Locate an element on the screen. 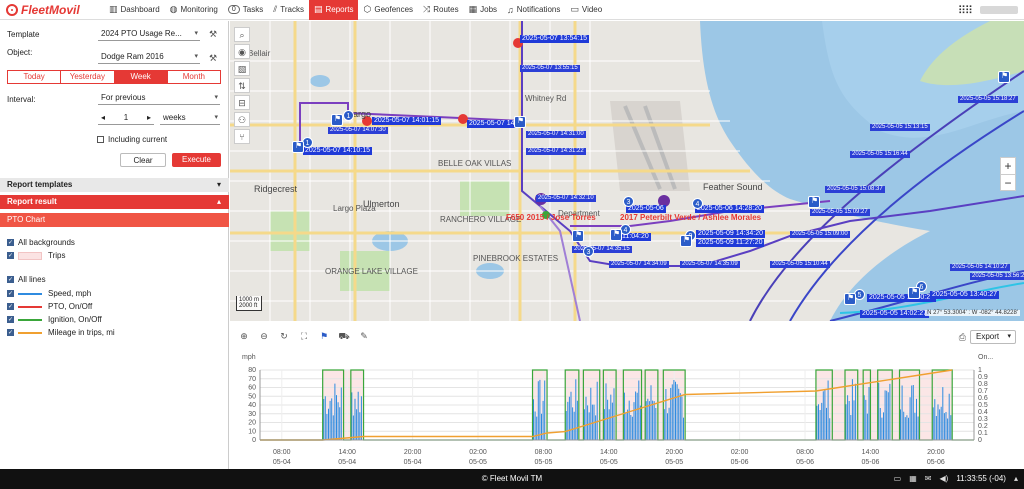  event-timestamp-label: 2025-05-05 15:08:37 is located at coordinates (855, 189).